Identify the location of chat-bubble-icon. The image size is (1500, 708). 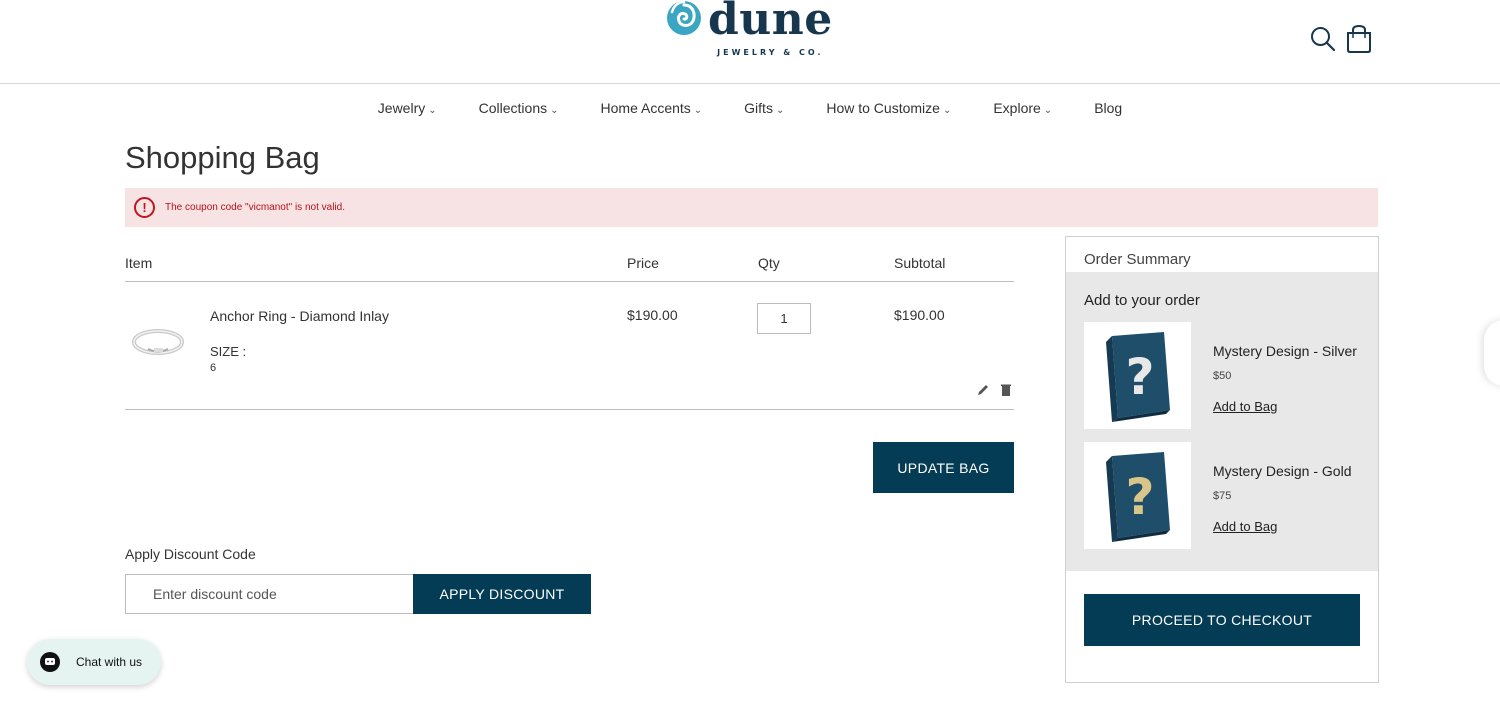
(50, 662).